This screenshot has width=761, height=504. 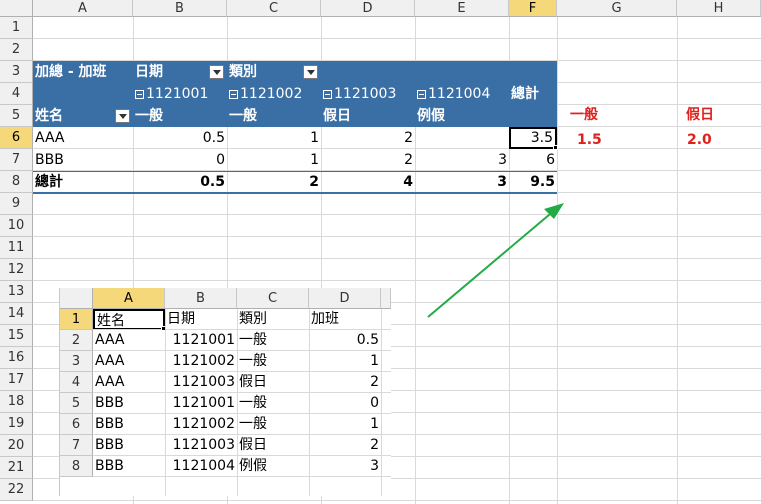 What do you see at coordinates (83, 182) in the screenshot?
I see `pivot-total-label: 總計` at bounding box center [83, 182].